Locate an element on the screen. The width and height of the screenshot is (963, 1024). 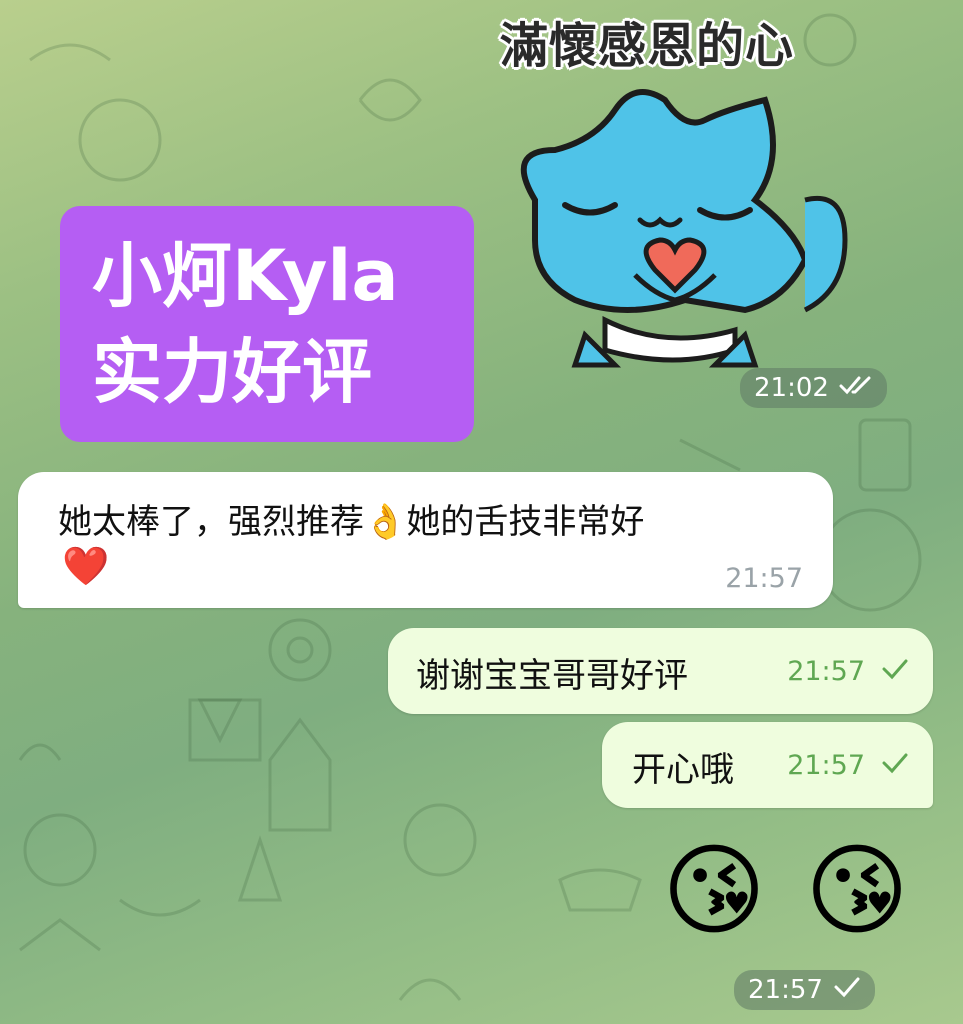
incoming-message: 她太棒了，强烈推荐👌她的舌技非常好 ❤️ 21:57 is located at coordinates (425, 540).